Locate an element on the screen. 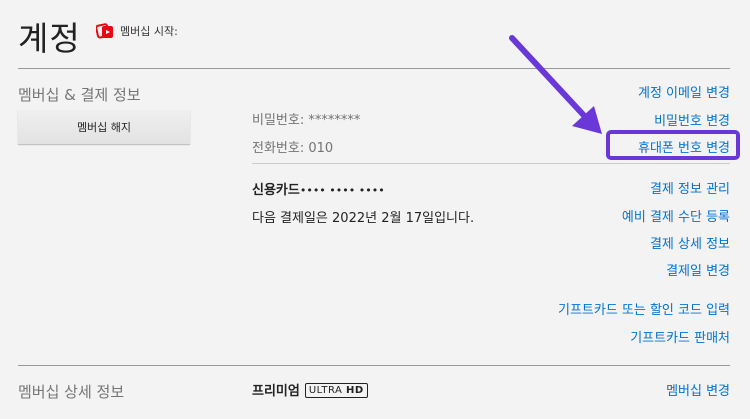 Image resolution: width=750 pixels, height=419 pixels. redeem-gift-code-link: 기프트카드 또는 할인 코드 입력 is located at coordinates (644, 308).